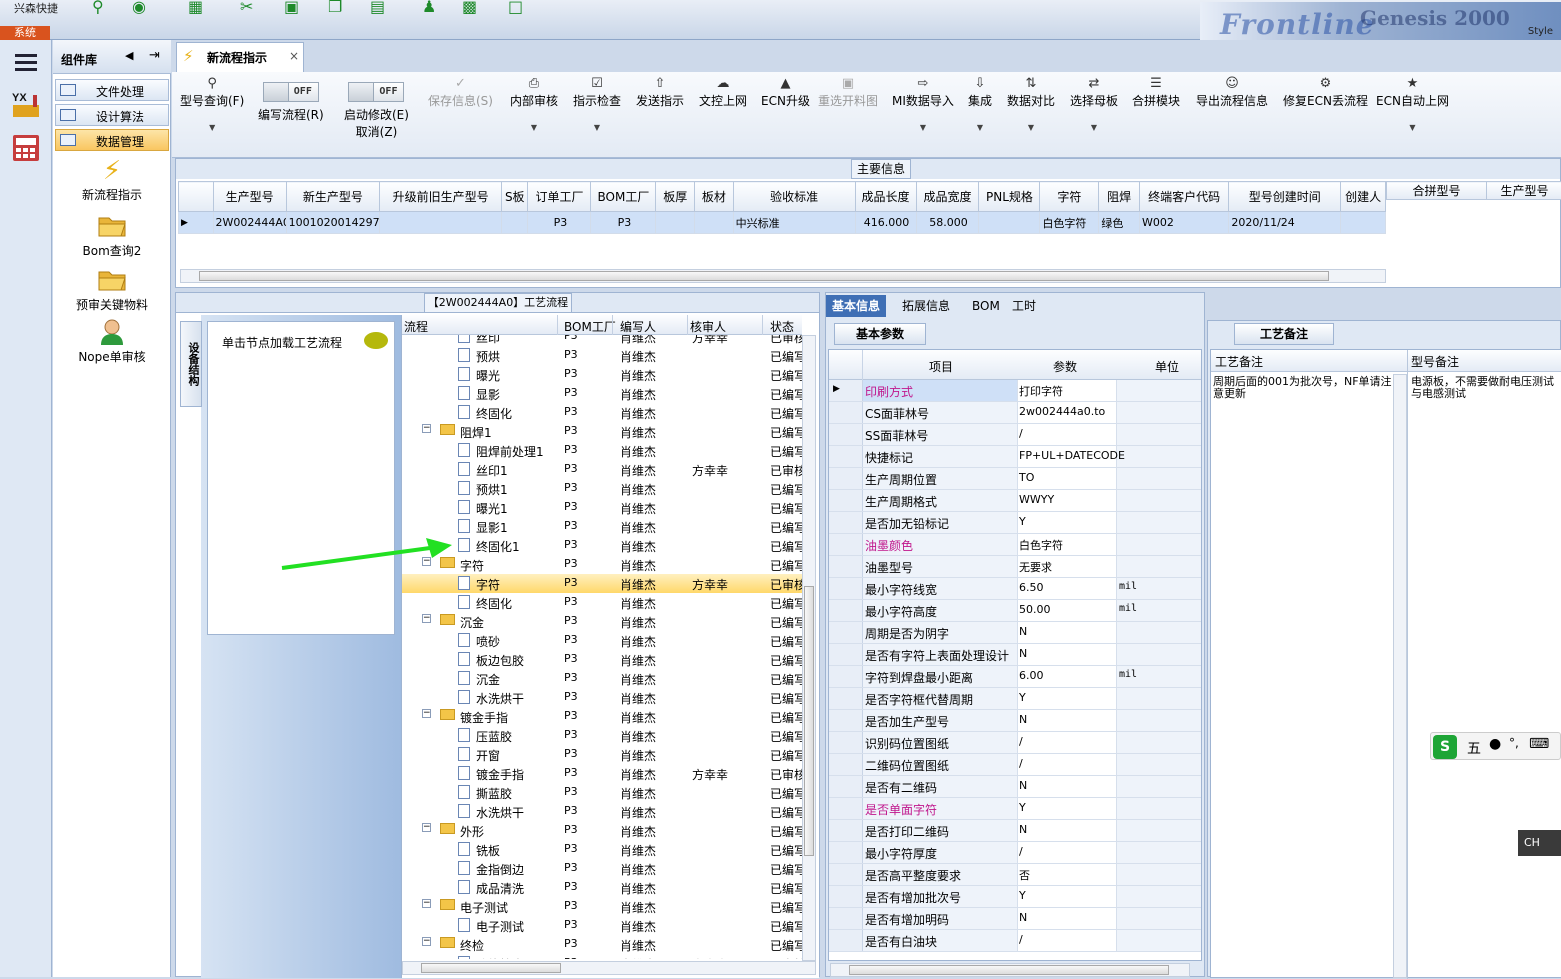  Describe the element at coordinates (1026, 477) in the screenshot. I see `param-val: TO` at that location.